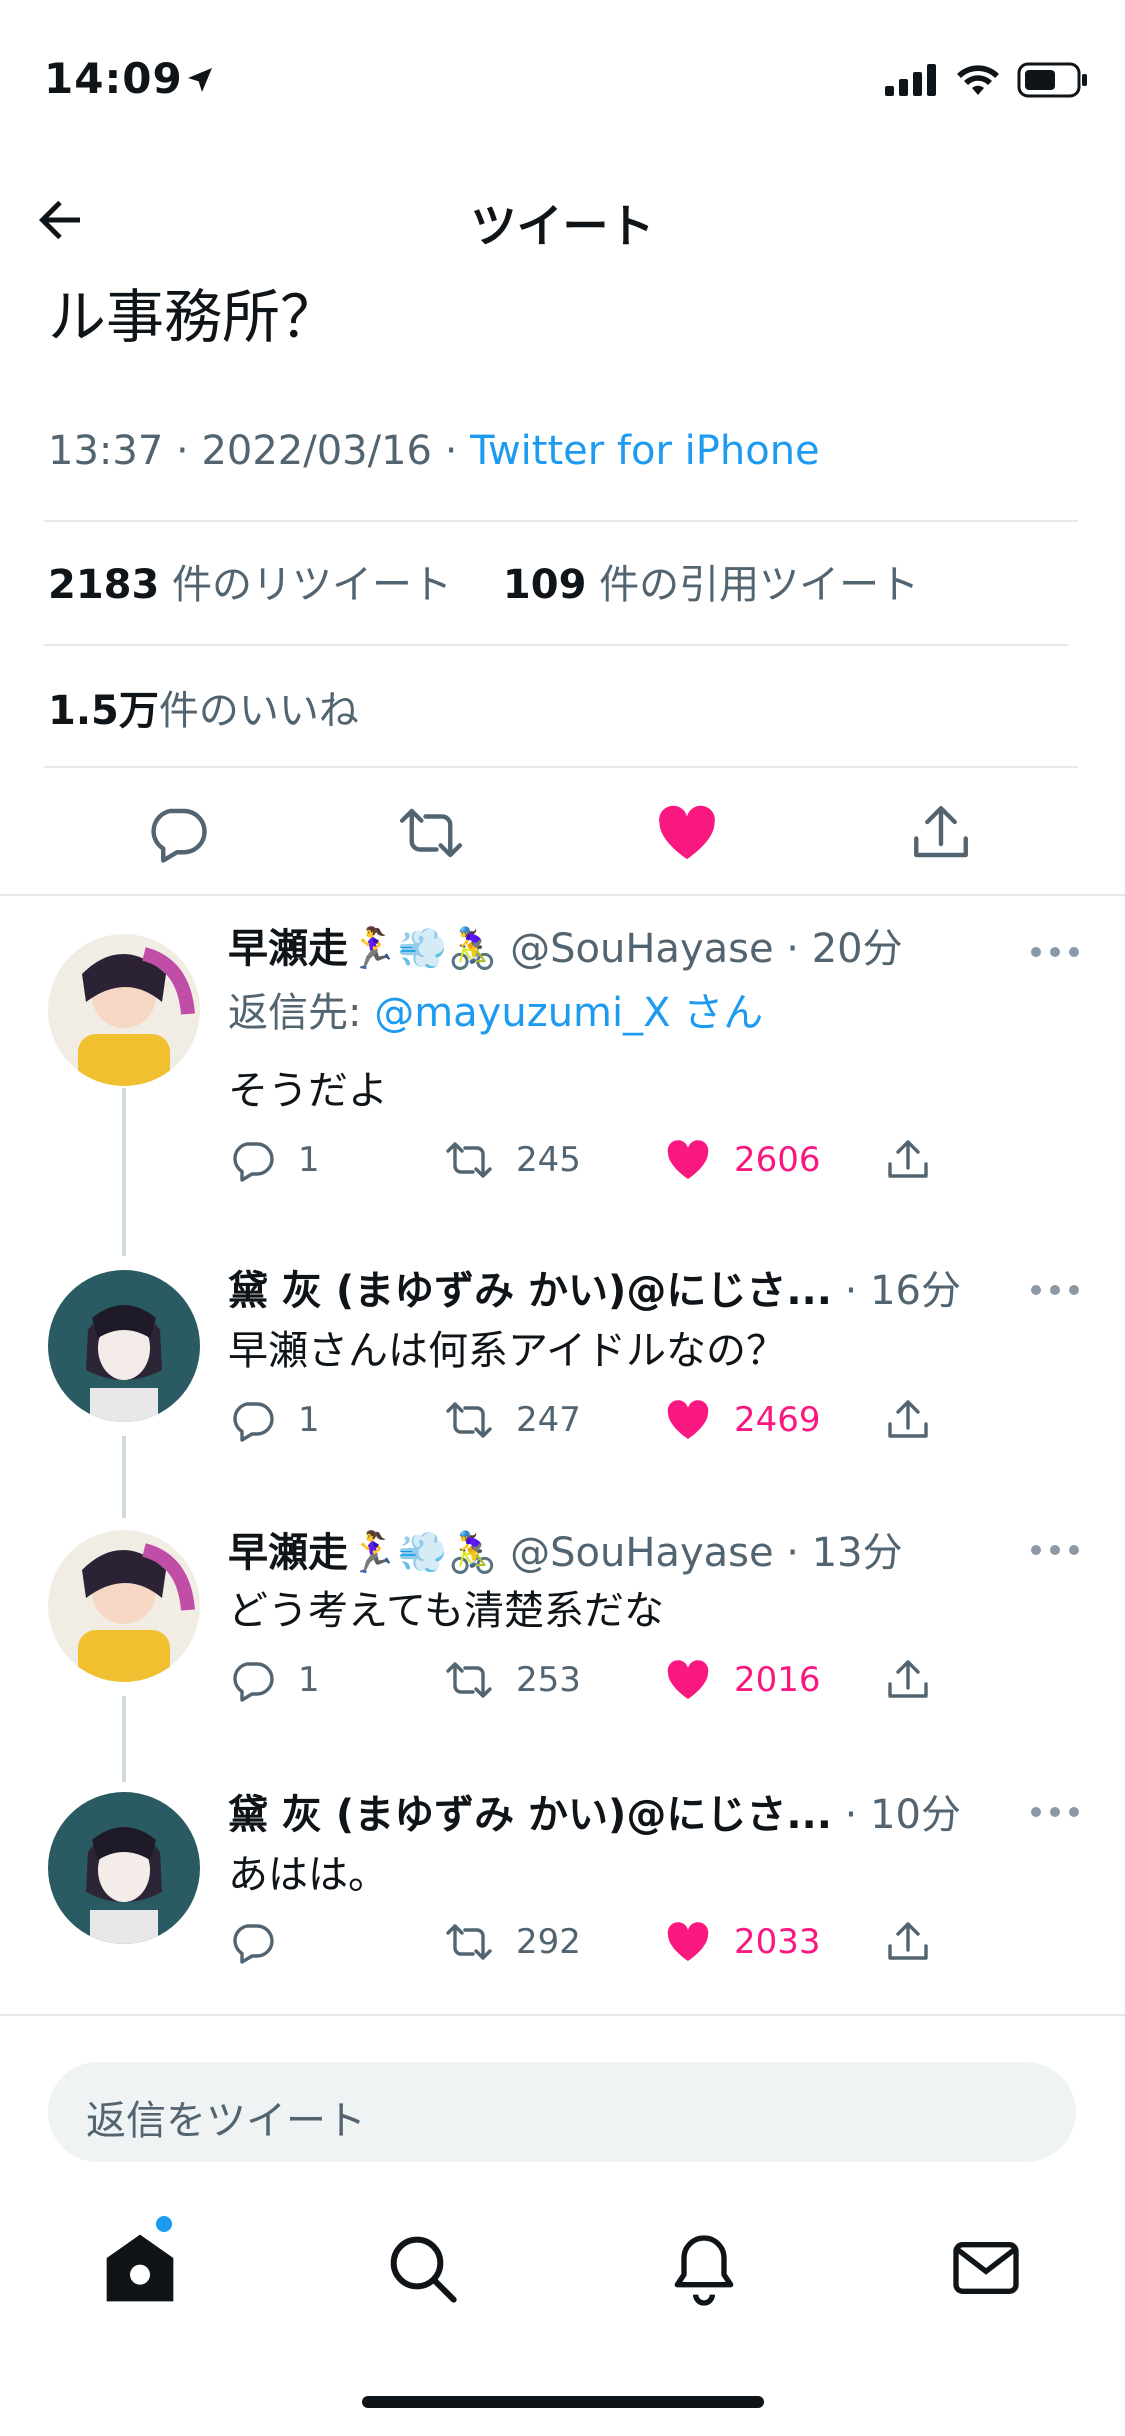 This screenshot has height=2436, width=1125. I want to click on reply-time: 20分, so click(857, 949).